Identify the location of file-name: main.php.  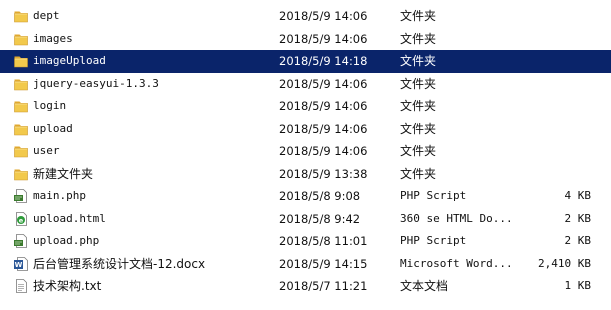
(59, 195).